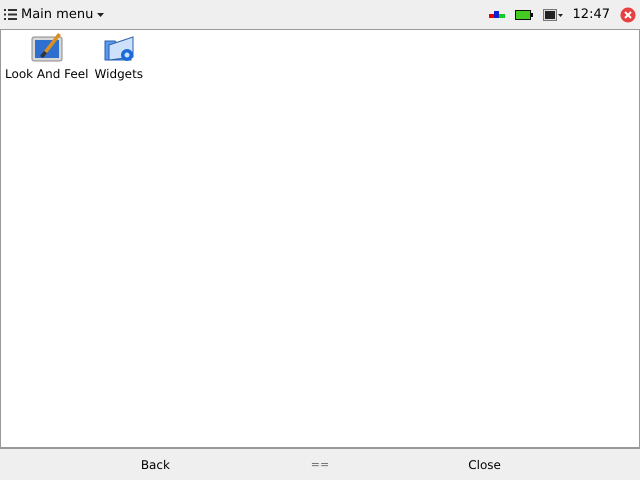 This screenshot has height=480, width=640. I want to click on handle-marker: ==, so click(320, 464).